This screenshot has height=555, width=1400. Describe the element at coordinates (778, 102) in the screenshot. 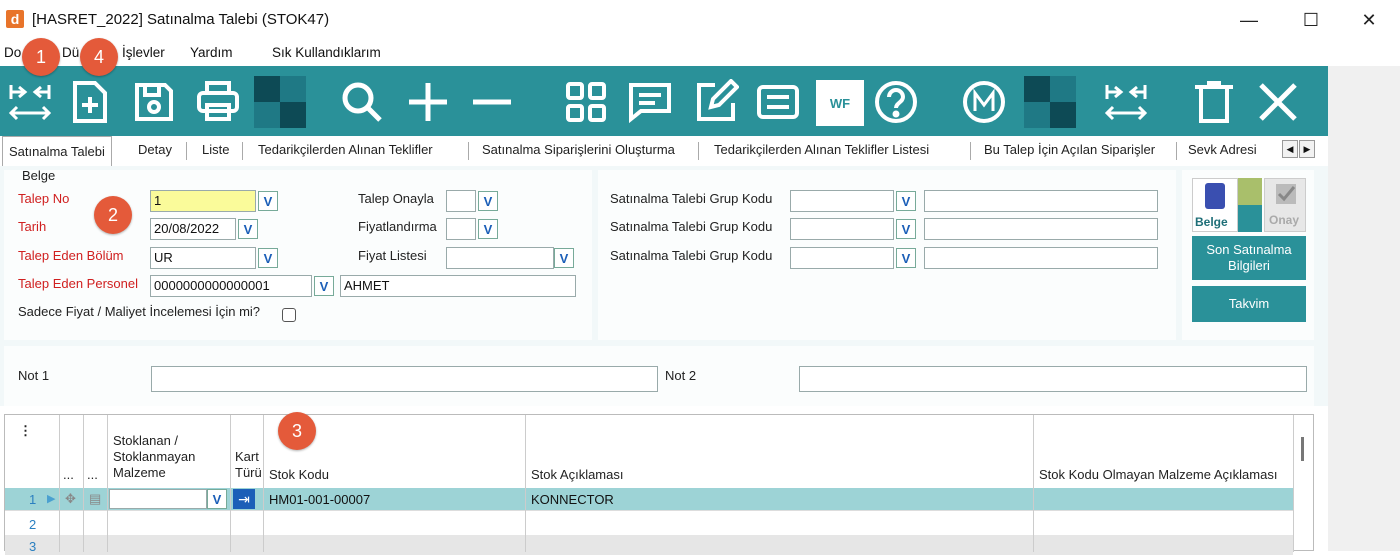

I see `list-icon` at that location.